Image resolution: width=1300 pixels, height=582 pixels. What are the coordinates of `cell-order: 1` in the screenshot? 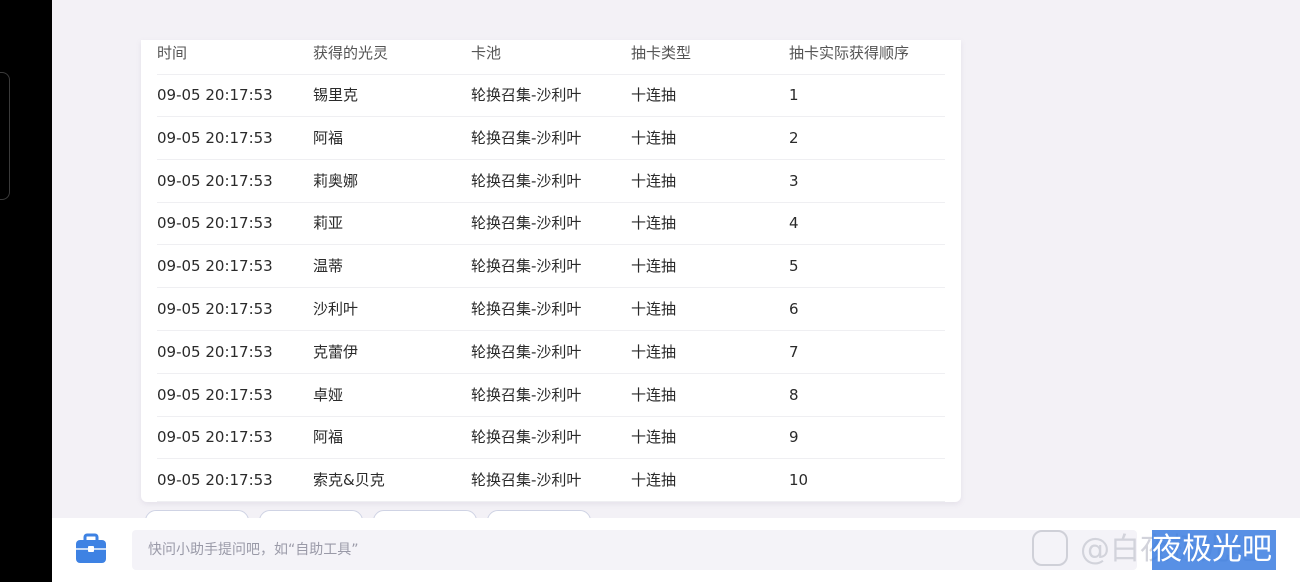 It's located at (794, 95).